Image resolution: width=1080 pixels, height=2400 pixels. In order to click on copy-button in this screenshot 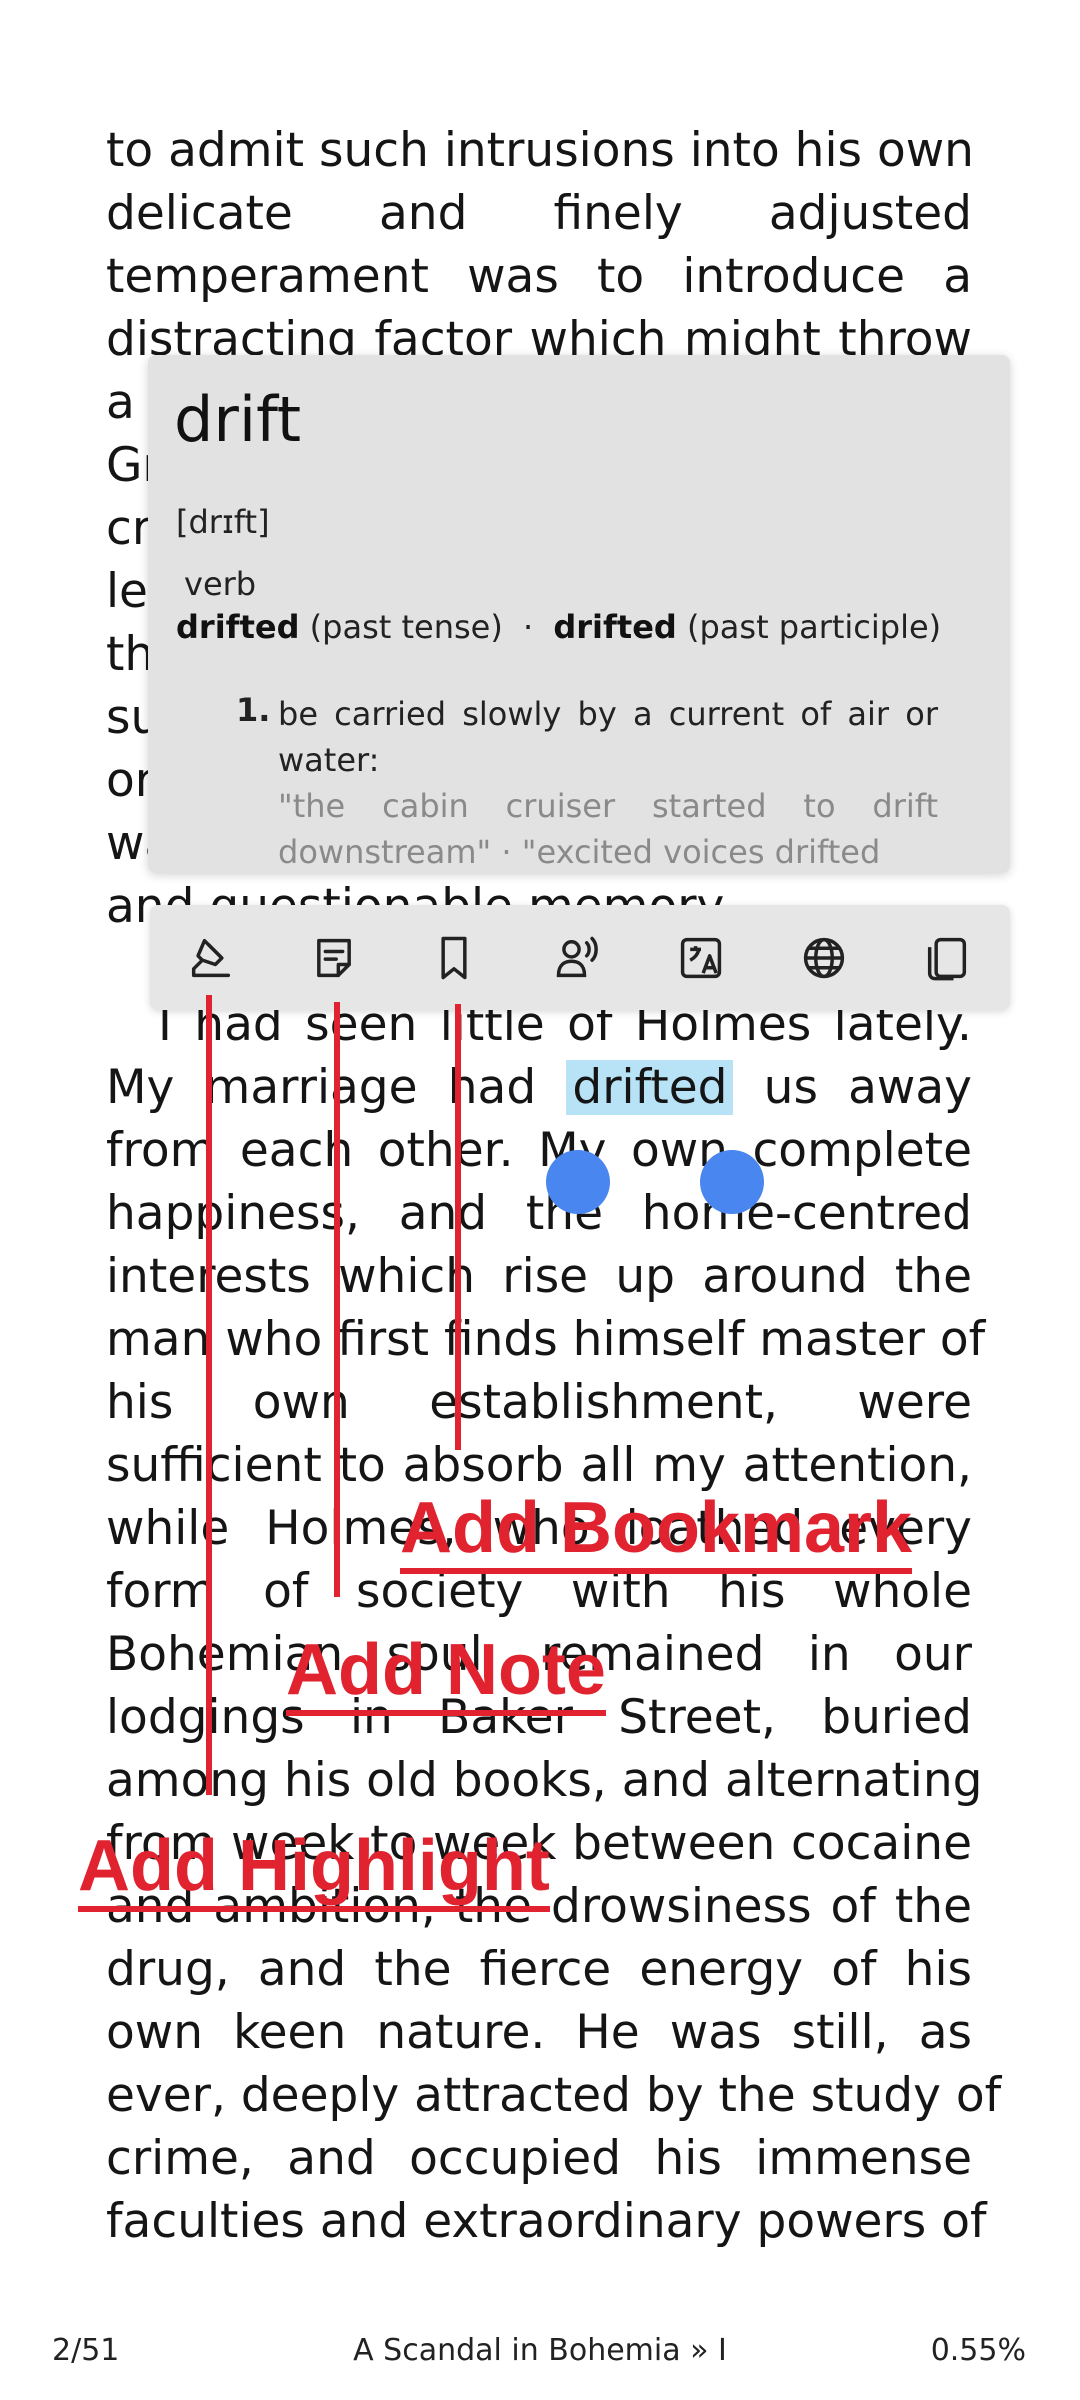, I will do `click(947, 958)`.